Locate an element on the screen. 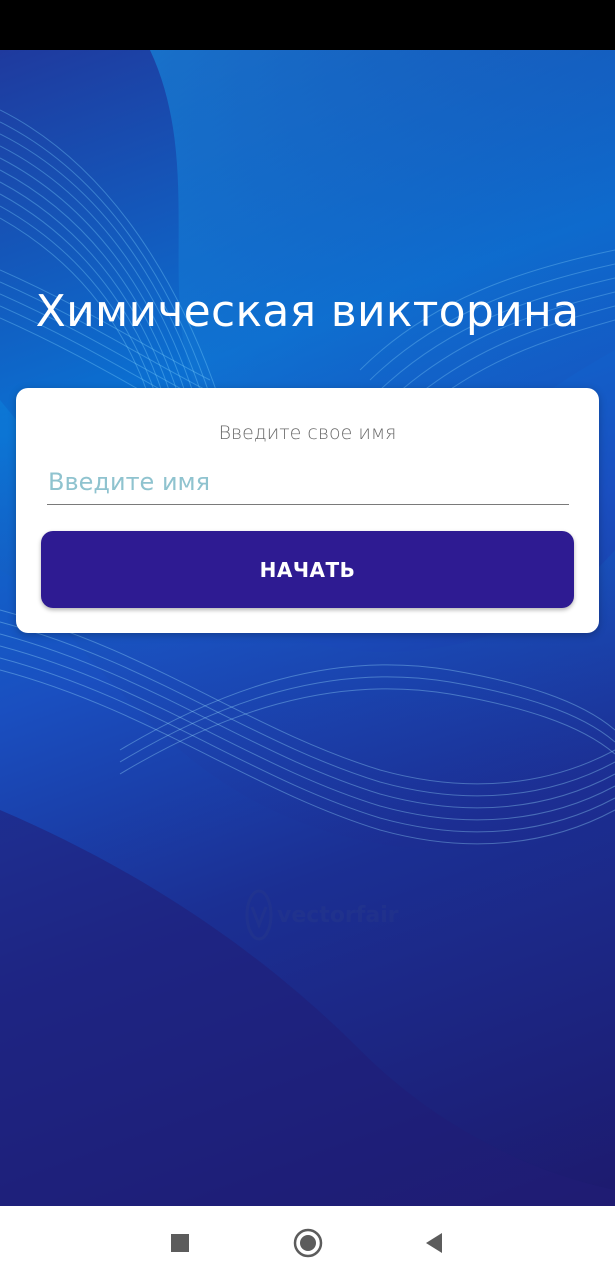 This screenshot has height=1280, width=615. watermark: vectorfair is located at coordinates (322, 915).